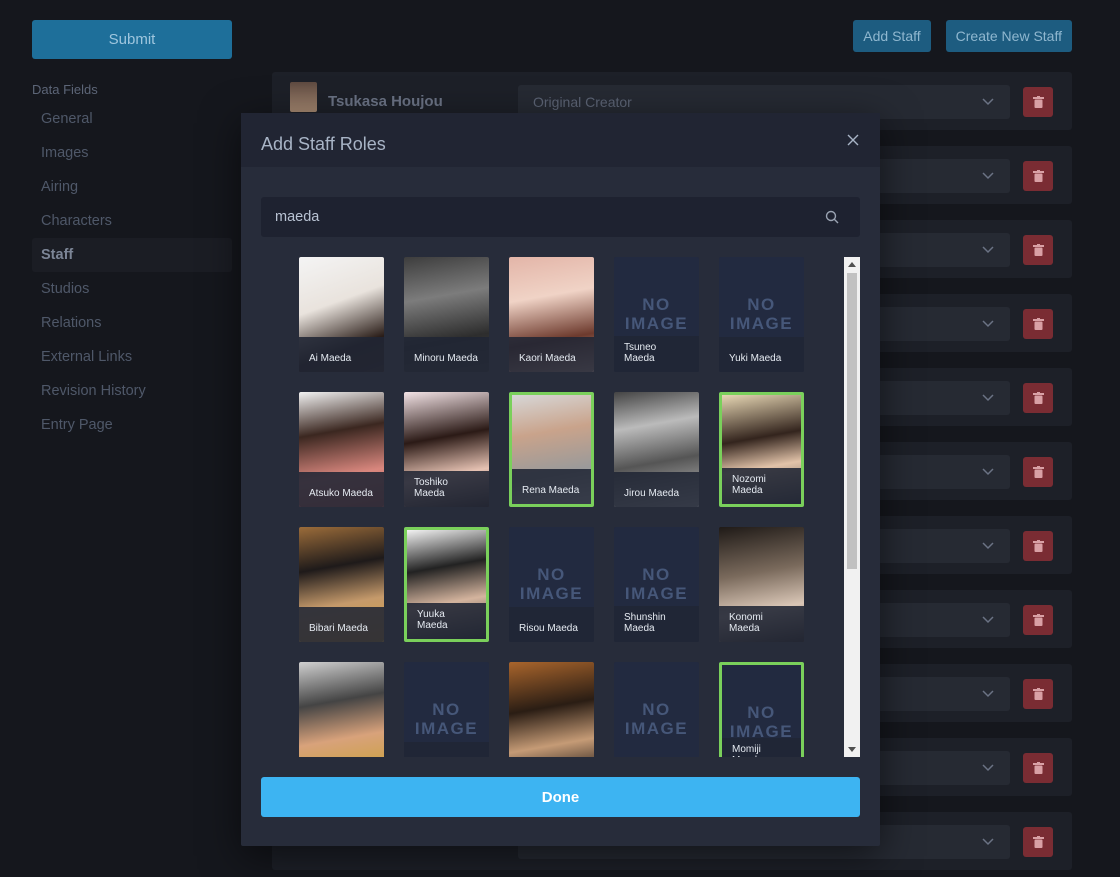 Image resolution: width=1120 pixels, height=877 pixels. Describe the element at coordinates (132, 39) in the screenshot. I see `submit-button: Submit` at that location.